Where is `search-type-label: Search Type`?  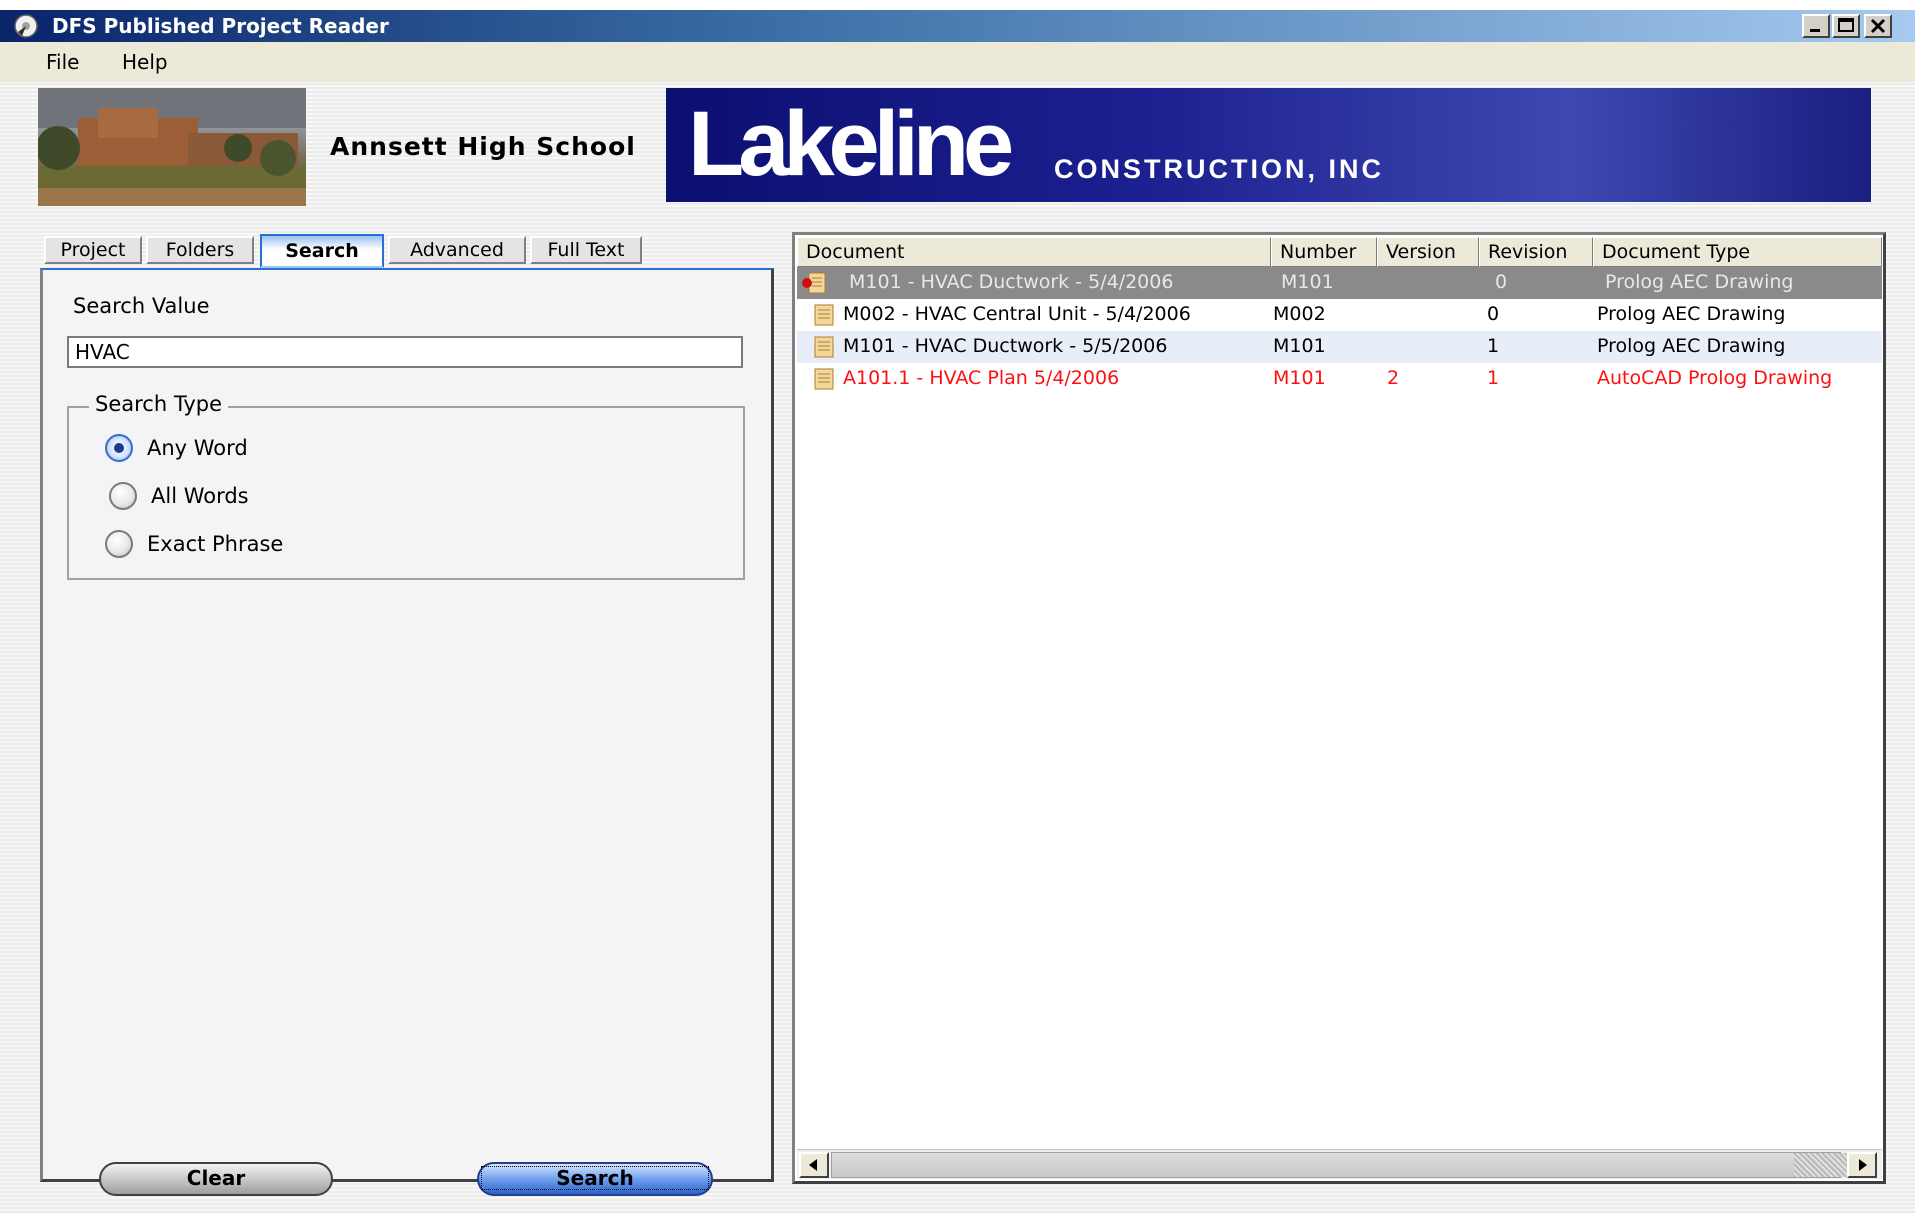 search-type-label: Search Type is located at coordinates (159, 404).